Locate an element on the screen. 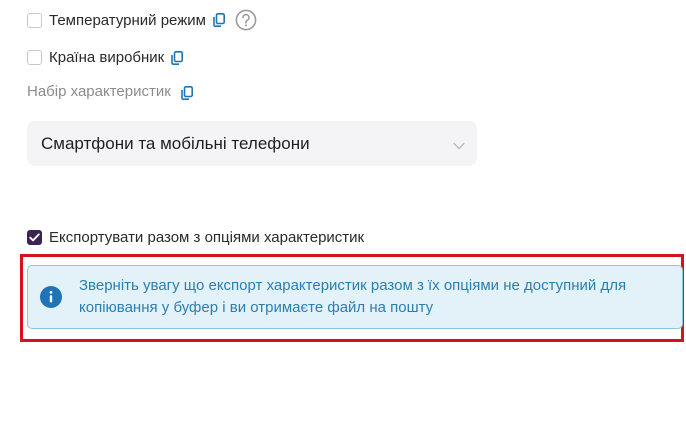  temperature-mode-checkbox is located at coordinates (34, 20).